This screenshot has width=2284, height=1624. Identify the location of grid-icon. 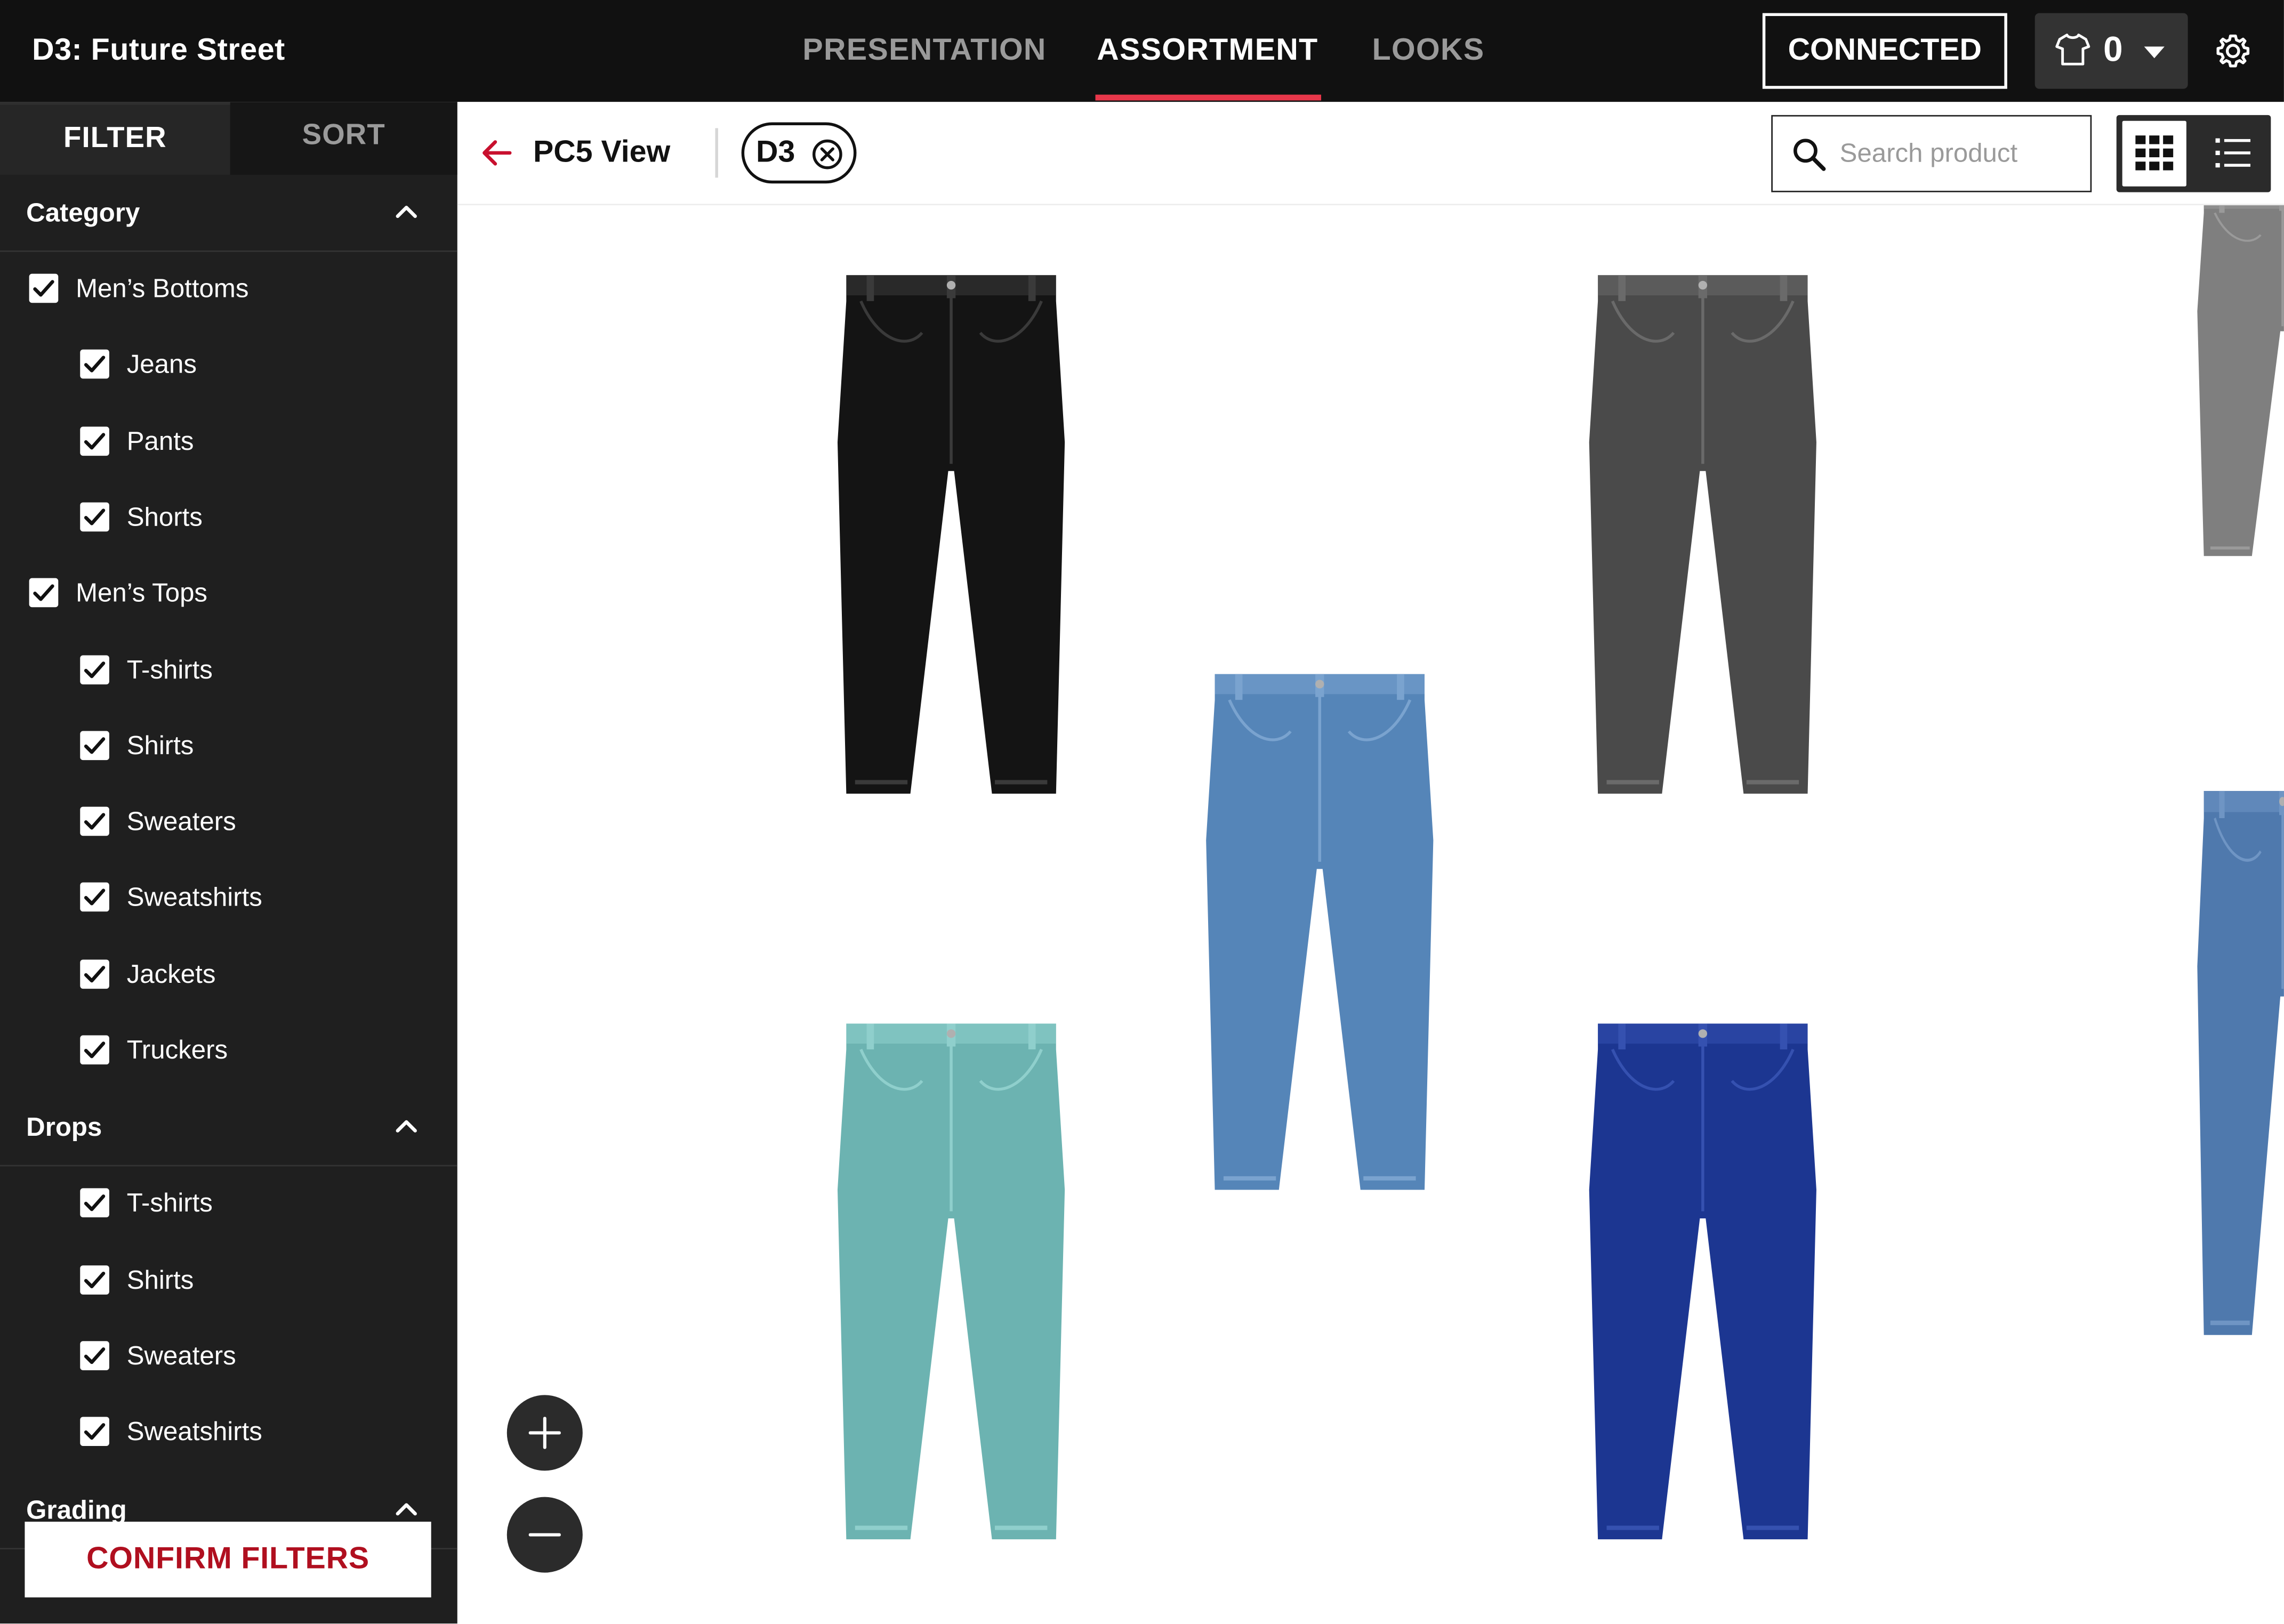
(2154, 153).